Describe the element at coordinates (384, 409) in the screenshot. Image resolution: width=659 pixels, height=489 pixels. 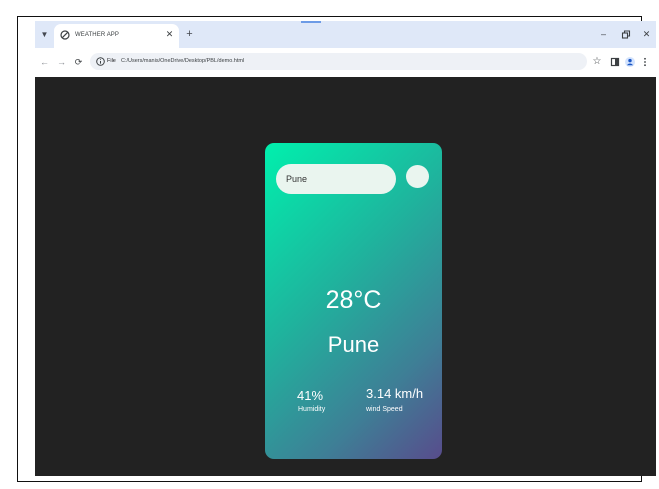
I see `wind-speed-label: wind Speed` at that location.